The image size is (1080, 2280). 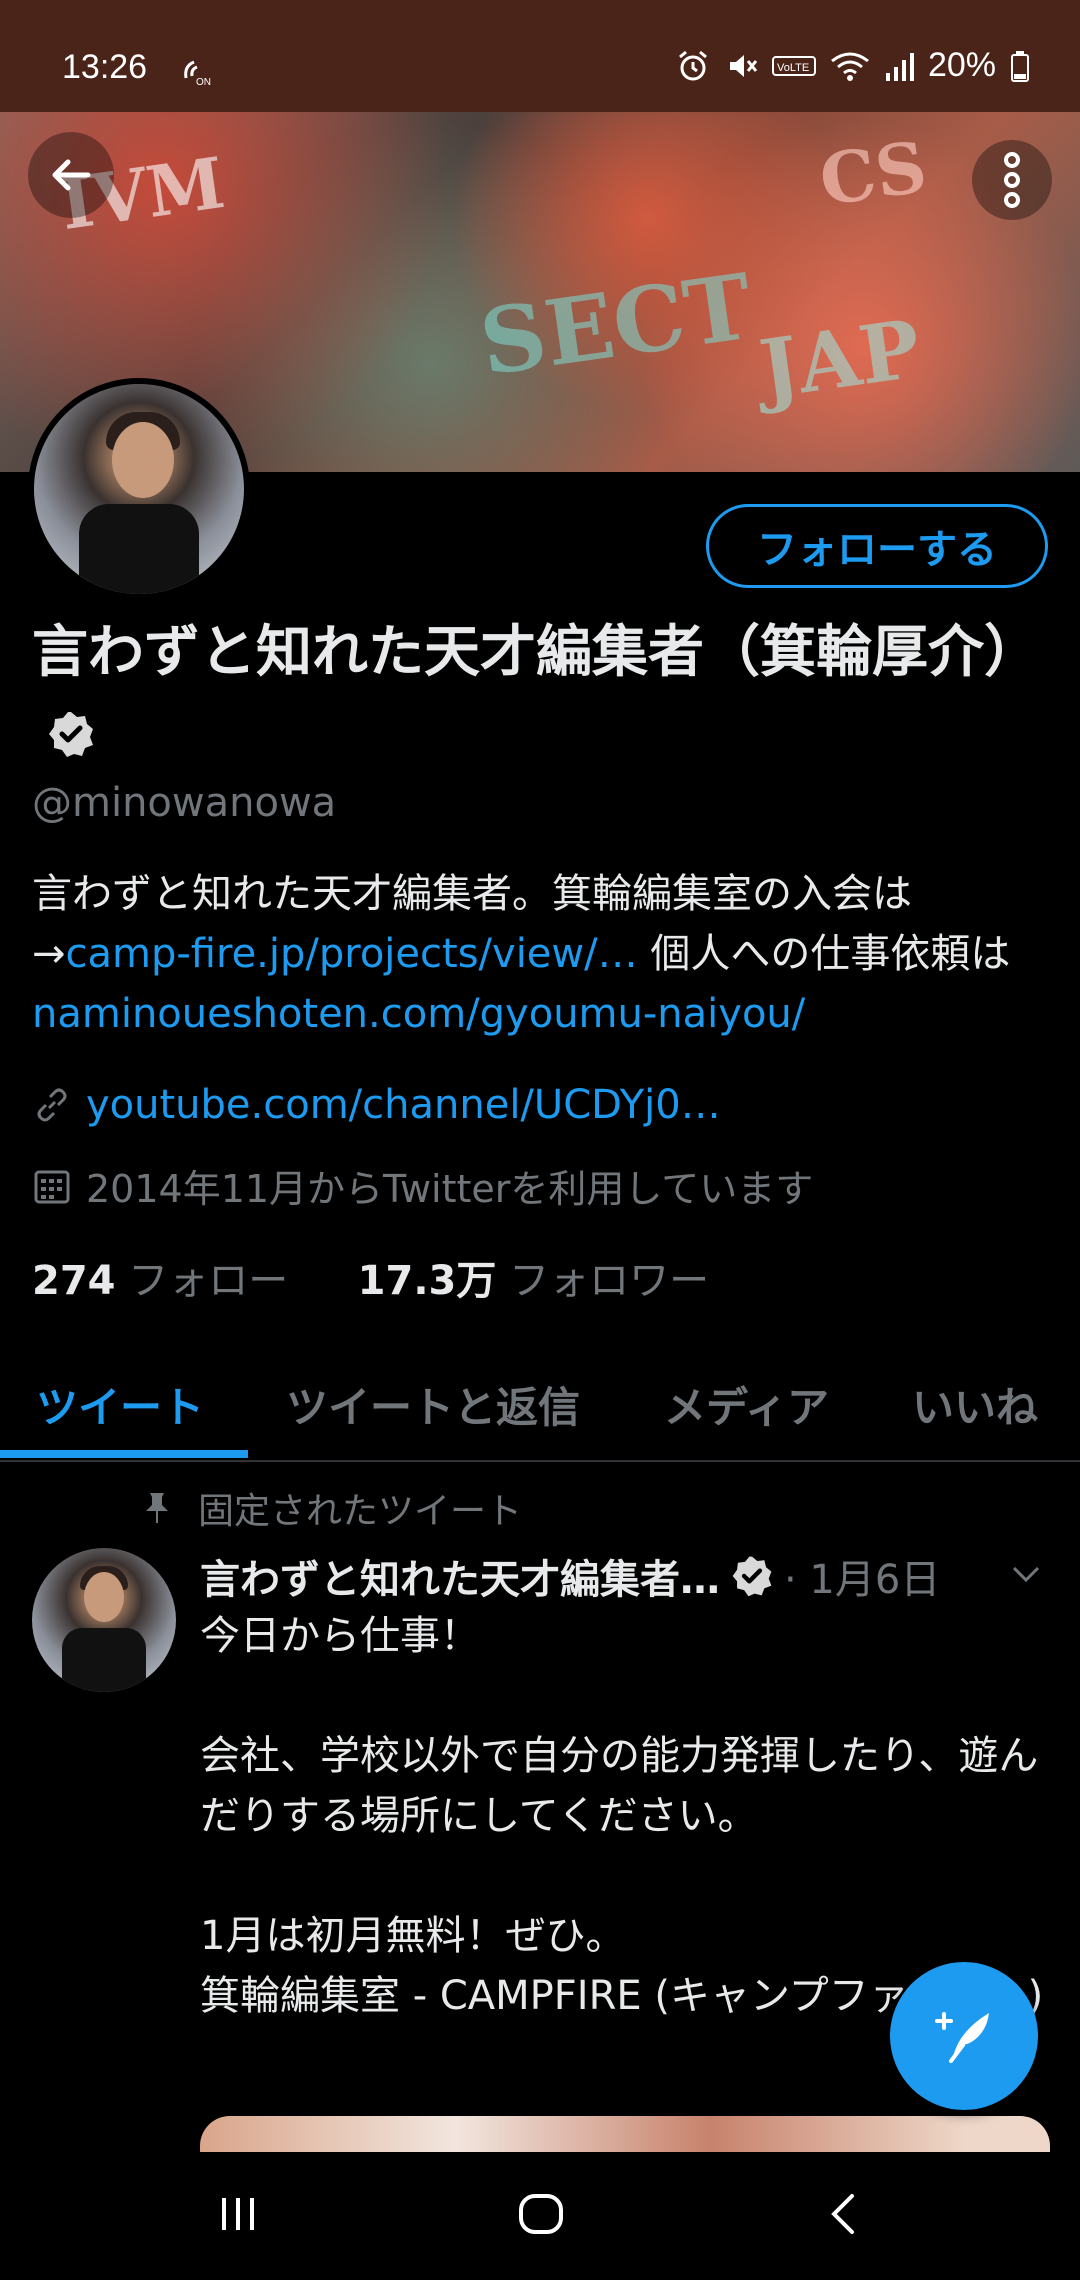 I want to click on more-vertical-icon, so click(x=1012, y=180).